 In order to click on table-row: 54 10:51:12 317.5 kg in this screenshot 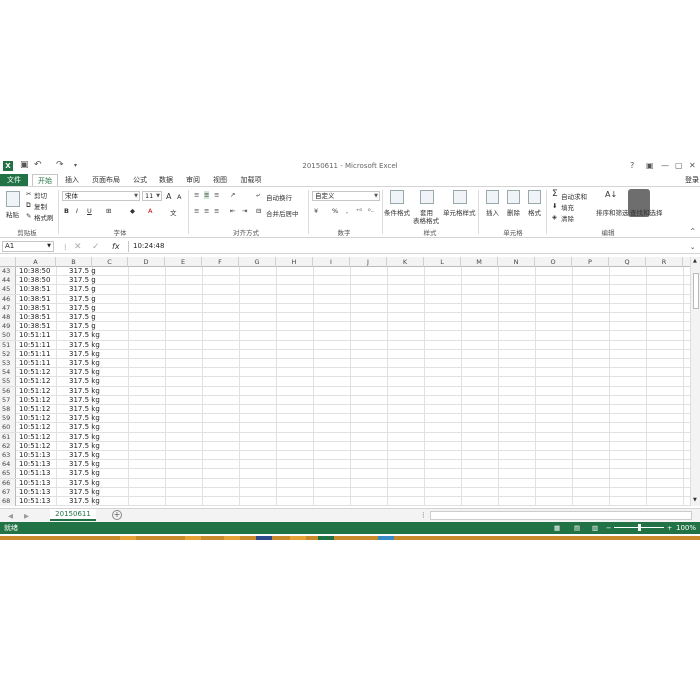, I will do `click(345, 373)`.